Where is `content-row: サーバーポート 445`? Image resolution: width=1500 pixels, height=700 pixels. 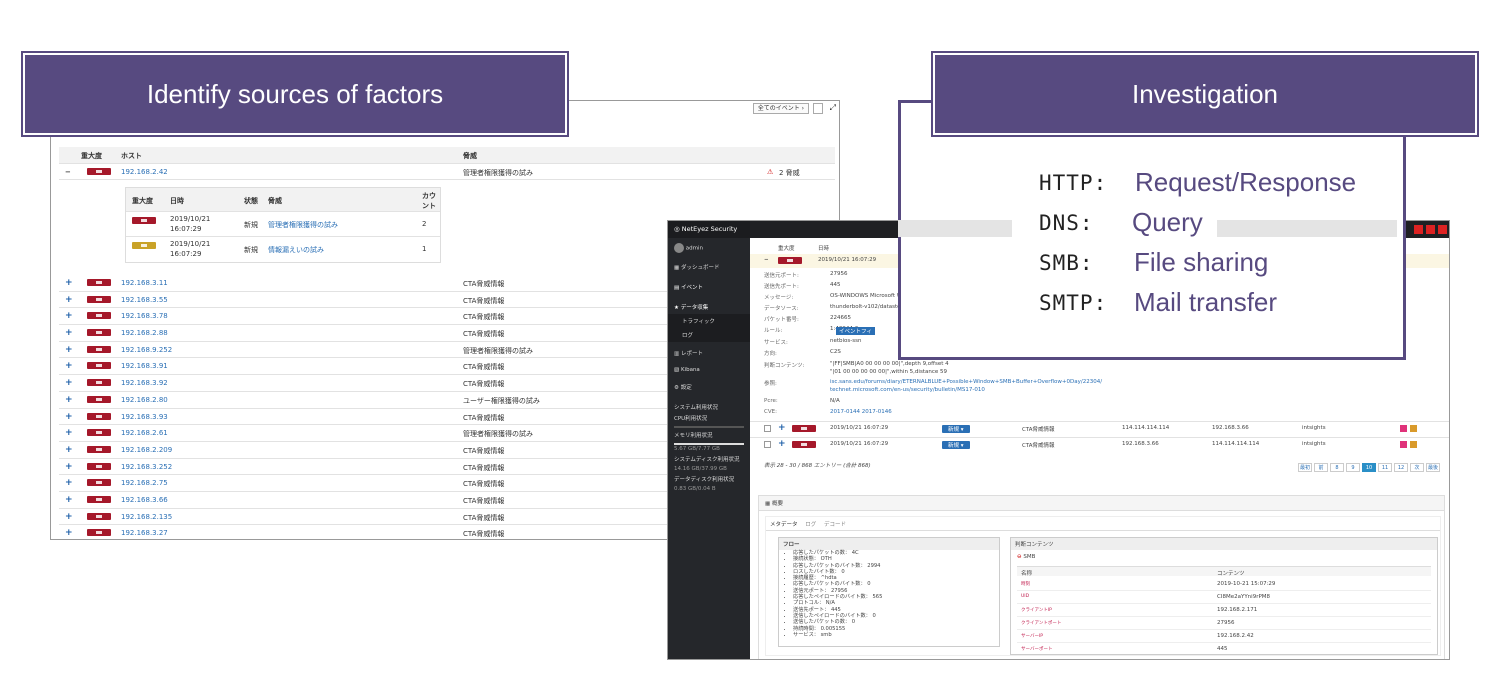
content-row: サーバーポート 445 is located at coordinates (1224, 649).